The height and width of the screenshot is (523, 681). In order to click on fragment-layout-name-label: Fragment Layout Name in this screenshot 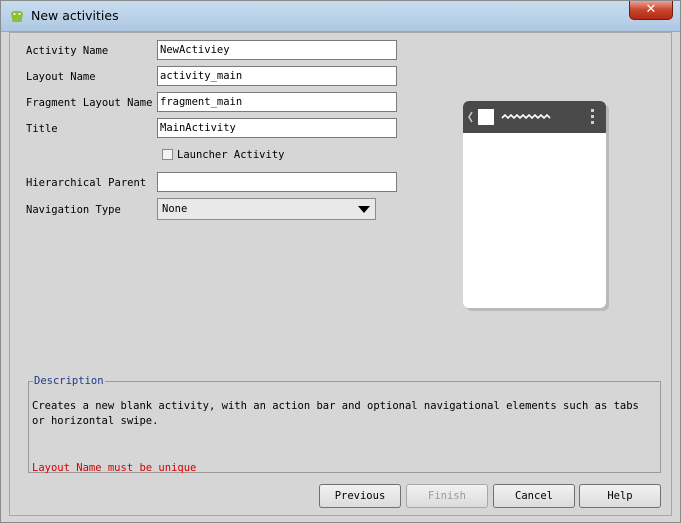, I will do `click(89, 103)`.